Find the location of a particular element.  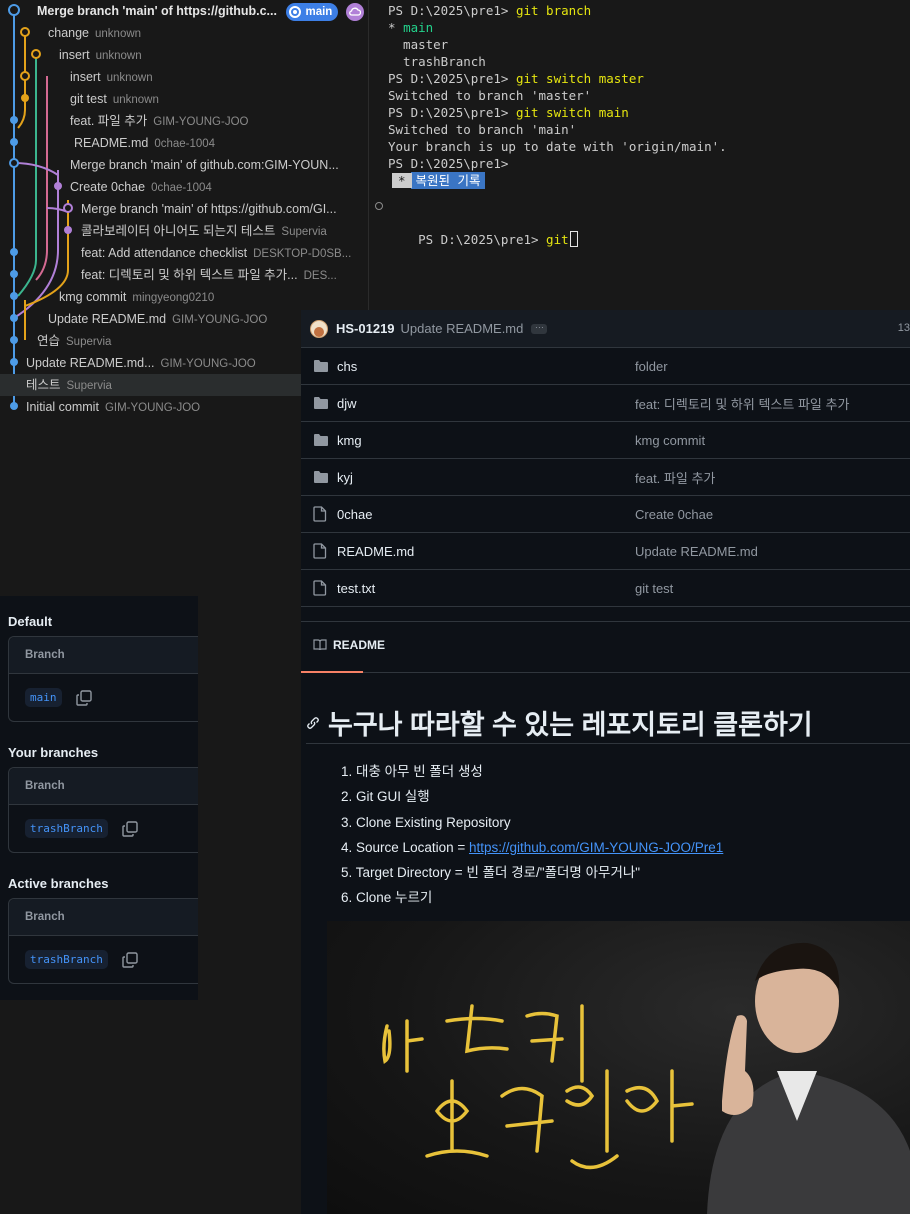

commit-message: feat. 파일 추가 is located at coordinates (109, 121).